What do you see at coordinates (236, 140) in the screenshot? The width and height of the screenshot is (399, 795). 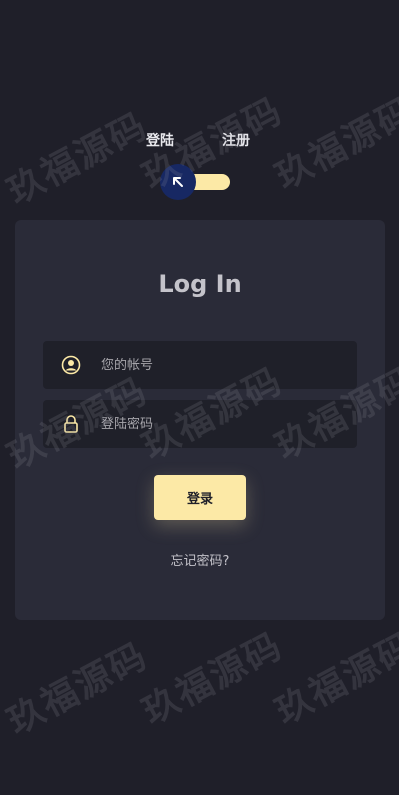 I see `tab-register: 注册` at bounding box center [236, 140].